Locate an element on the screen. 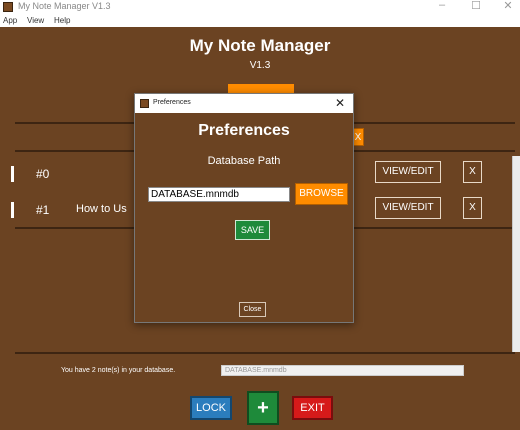  add-note-button: + is located at coordinates (263, 408).